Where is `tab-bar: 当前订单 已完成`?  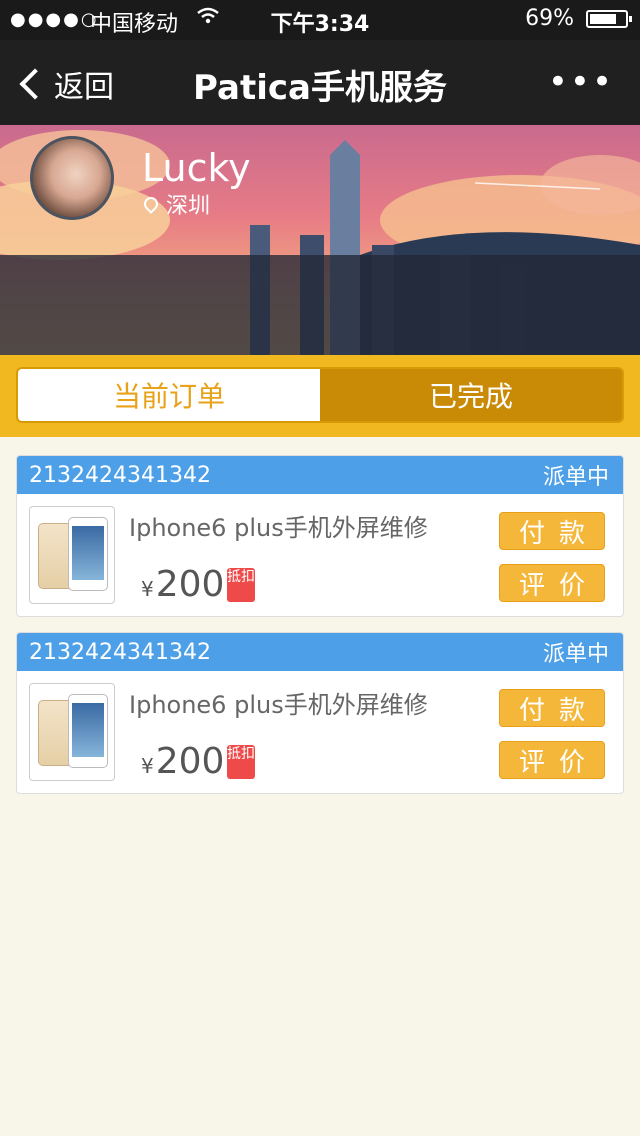 tab-bar: 当前订单 已完成 is located at coordinates (320, 396).